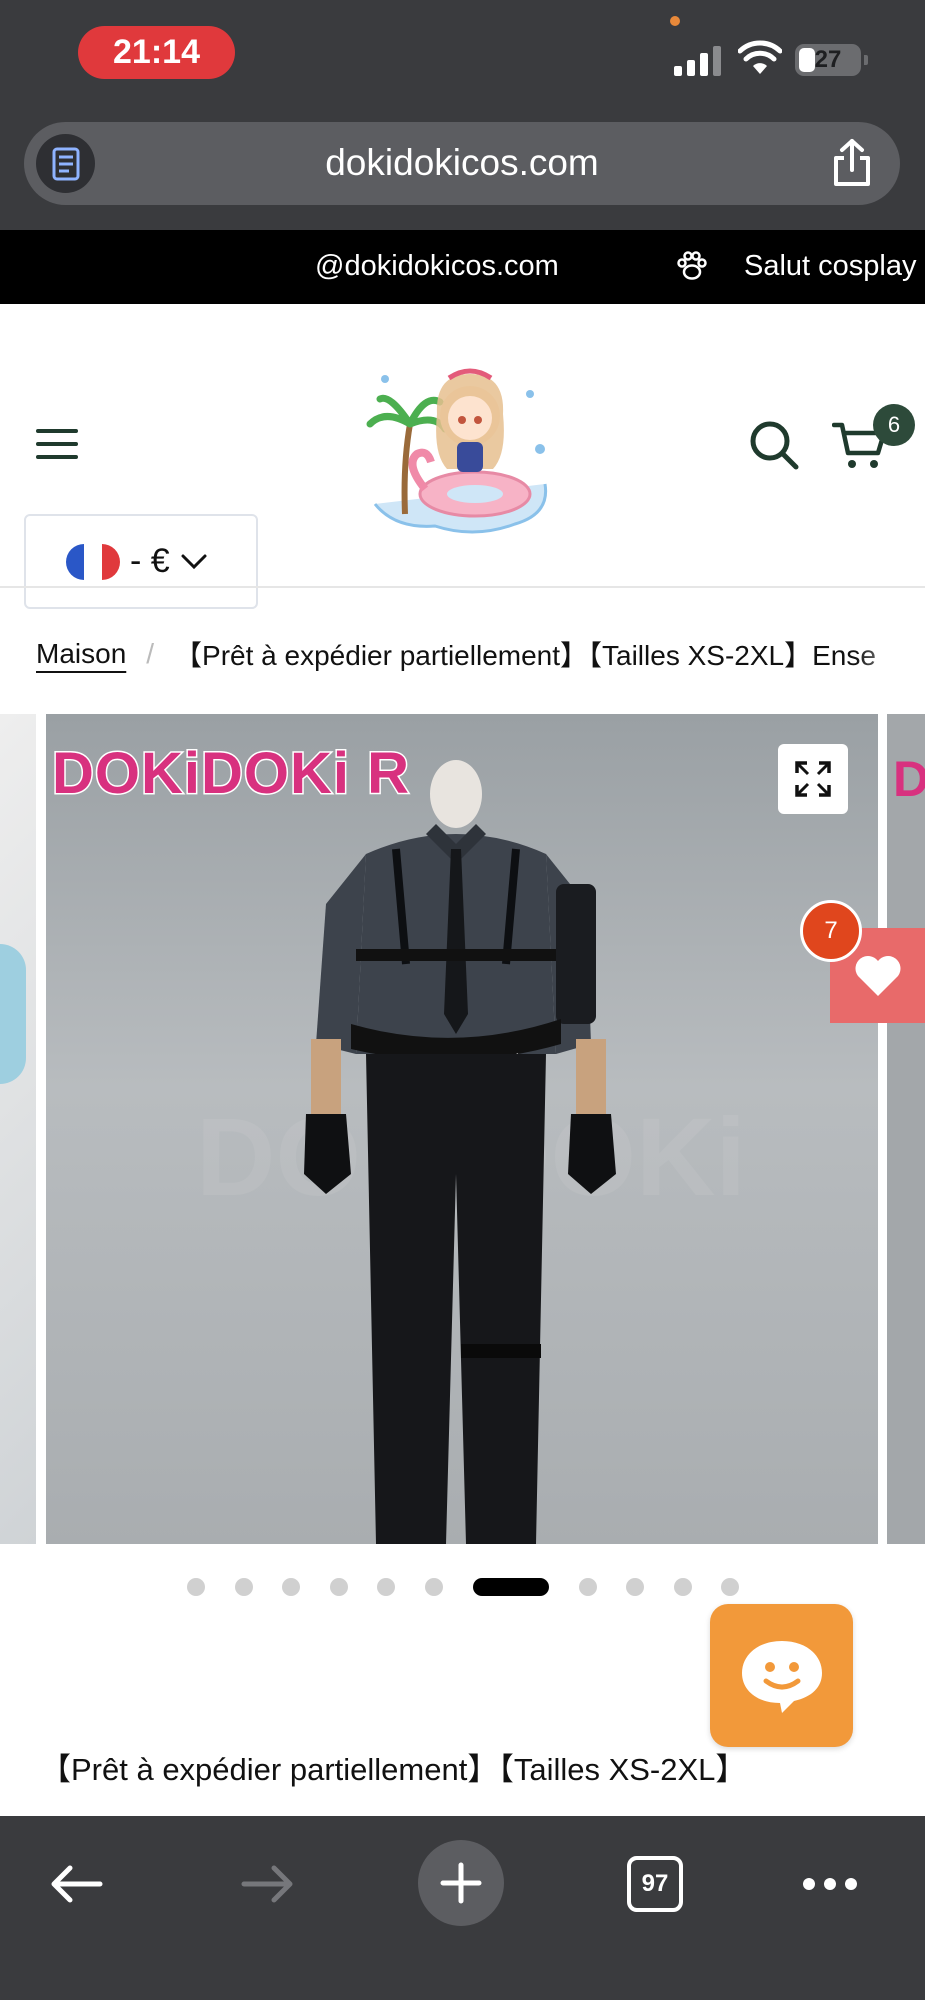  I want to click on expand-image-button, so click(813, 779).